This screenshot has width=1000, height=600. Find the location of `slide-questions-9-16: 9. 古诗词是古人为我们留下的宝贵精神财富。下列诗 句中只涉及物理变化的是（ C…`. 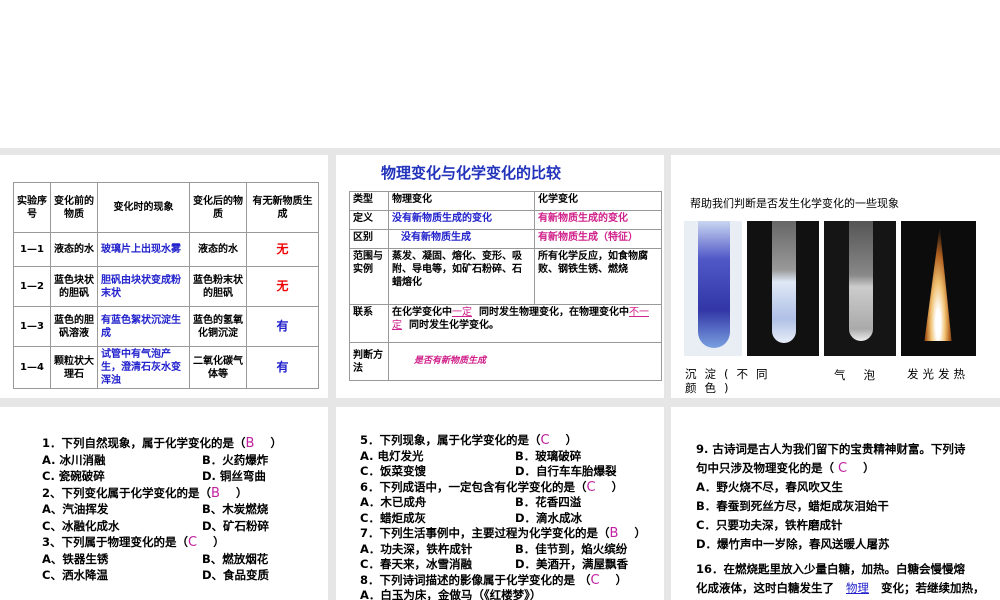

slide-questions-9-16: 9. 古诗词是古人为我们留下的宝贵精神财富。下列诗 句中只涉及物理变化的是（ C… is located at coordinates (835, 503).